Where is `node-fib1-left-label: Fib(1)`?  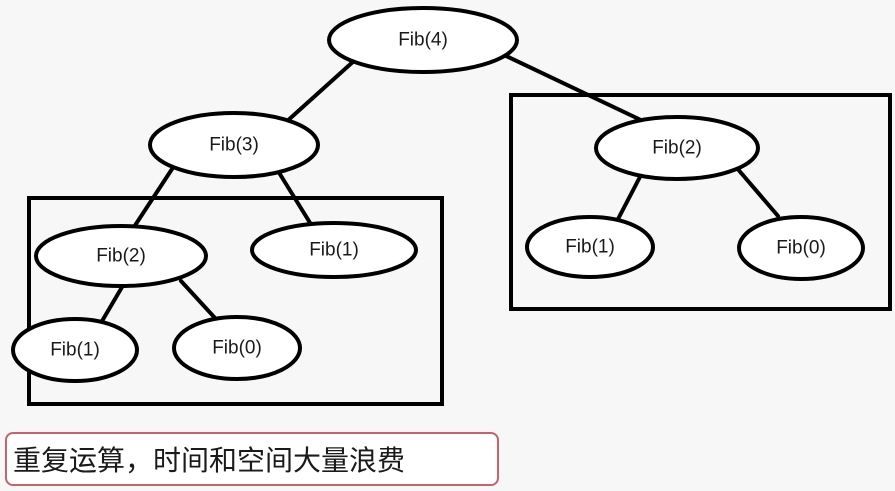
node-fib1-left-label: Fib(1) is located at coordinates (75, 350).